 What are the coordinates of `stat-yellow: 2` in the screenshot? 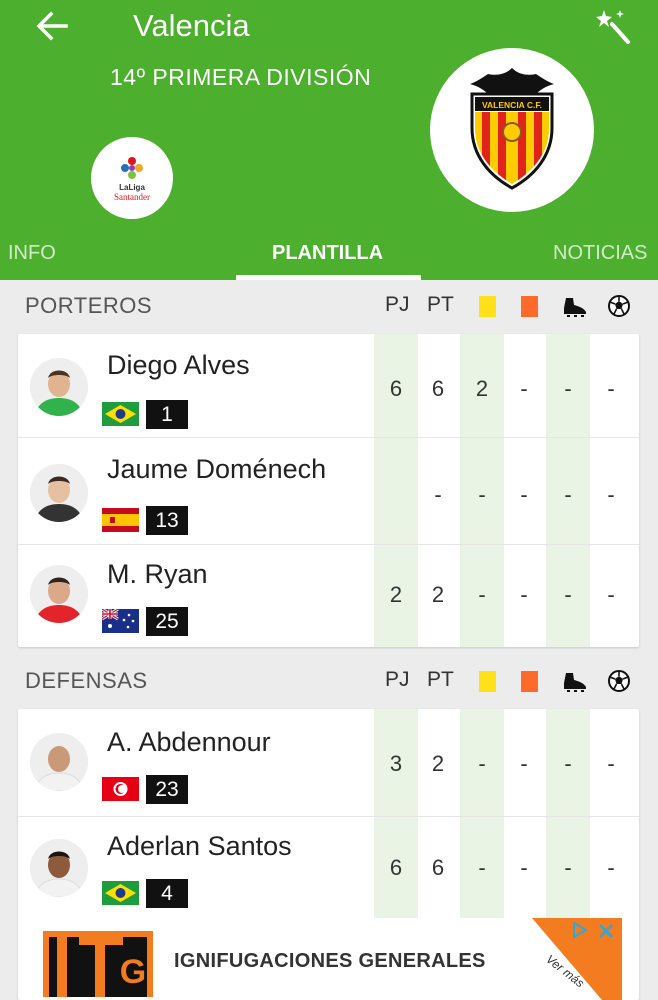 It's located at (482, 388).